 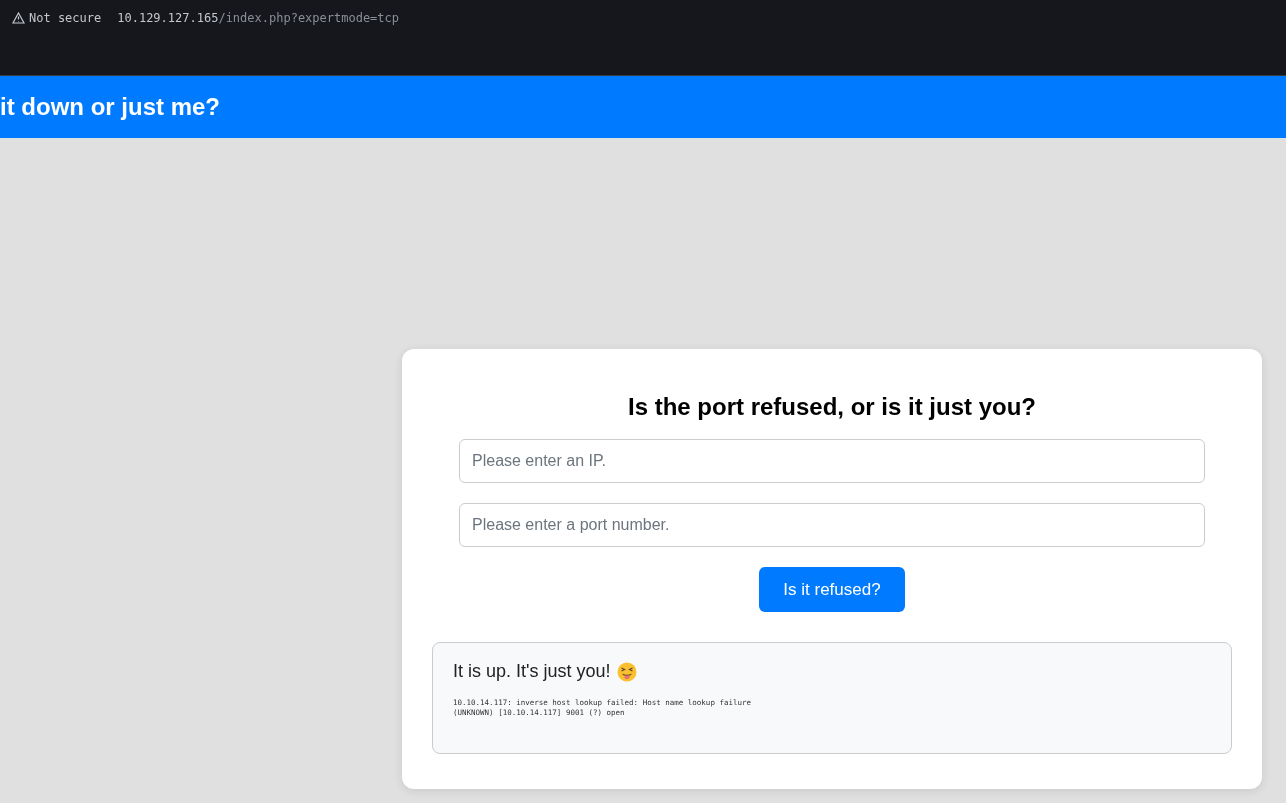 I want to click on input-field: Please enter an IP., so click(x=832, y=461).